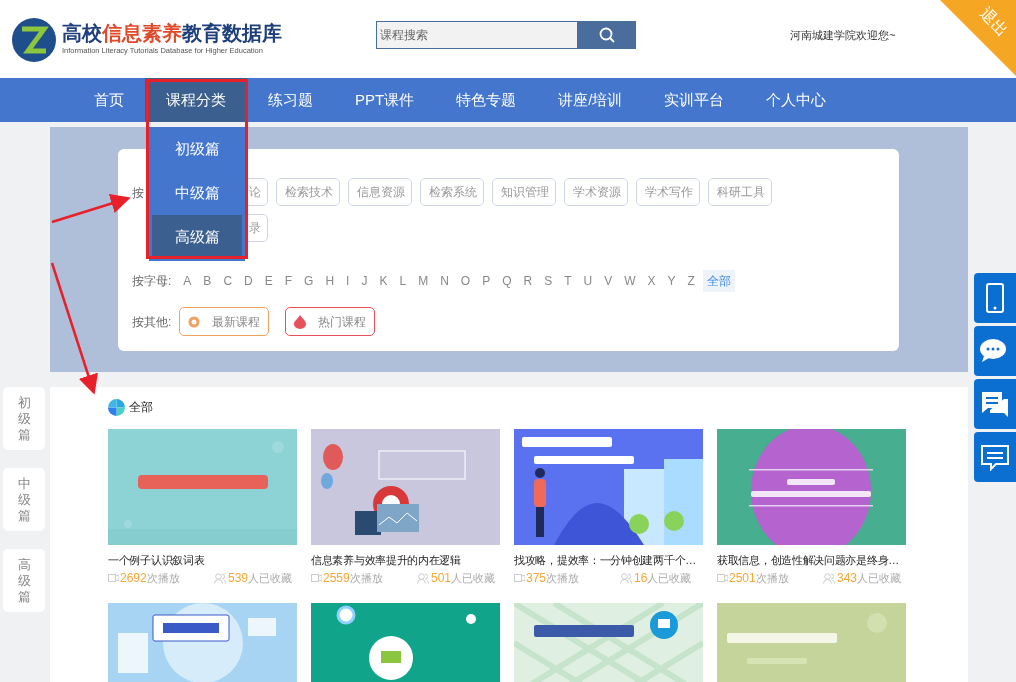 The width and height of the screenshot is (1016, 682). I want to click on favorite-count: 539人已收藏, so click(260, 578).